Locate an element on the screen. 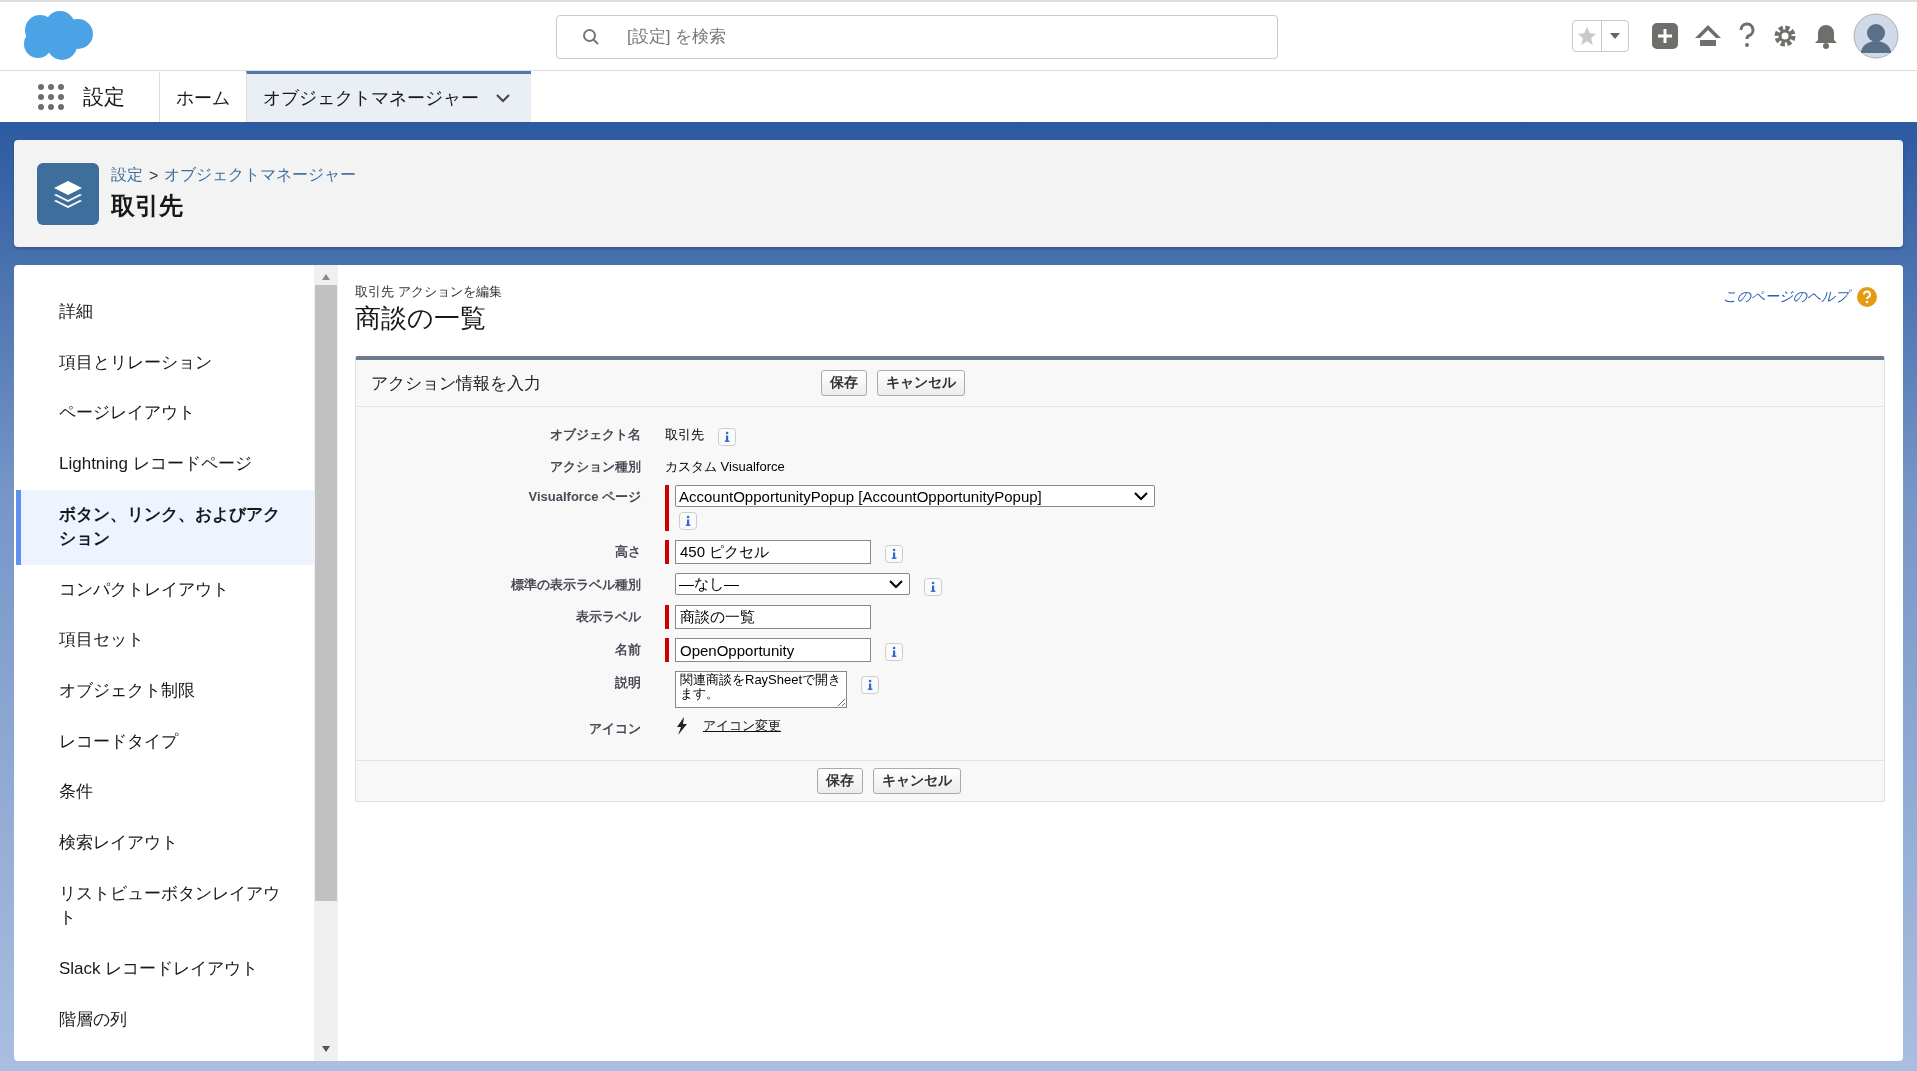 Image resolution: width=1917 pixels, height=1071 pixels. field-label: 高さ is located at coordinates (627, 552).